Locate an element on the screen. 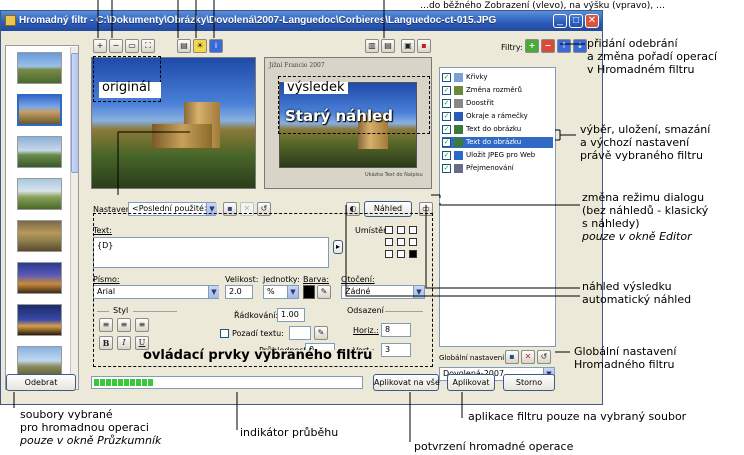 The image size is (744, 455). global-line2: Hromadného filtru is located at coordinates (624, 364).